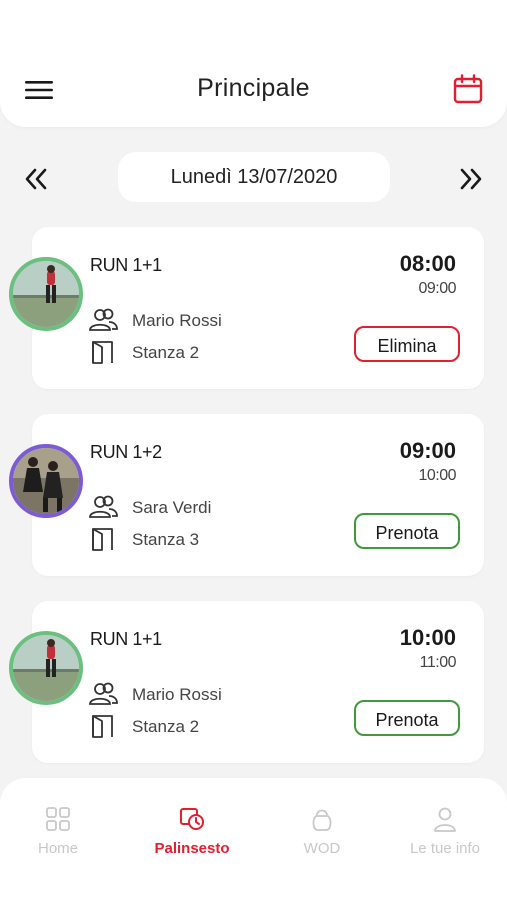 Image resolution: width=507 pixels, height=900 pixels. Describe the element at coordinates (322, 831) in the screenshot. I see `tab-wod: WOD` at that location.